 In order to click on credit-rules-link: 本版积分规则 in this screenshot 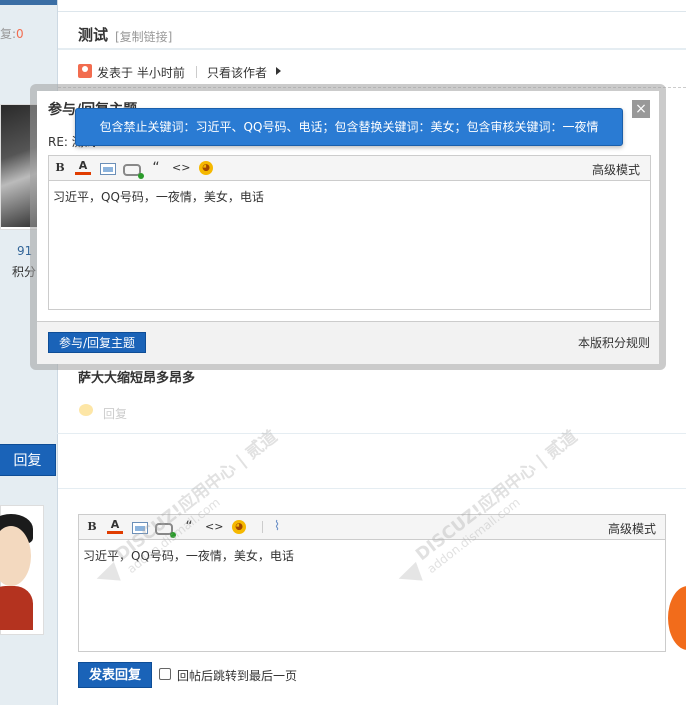, I will do `click(614, 342)`.